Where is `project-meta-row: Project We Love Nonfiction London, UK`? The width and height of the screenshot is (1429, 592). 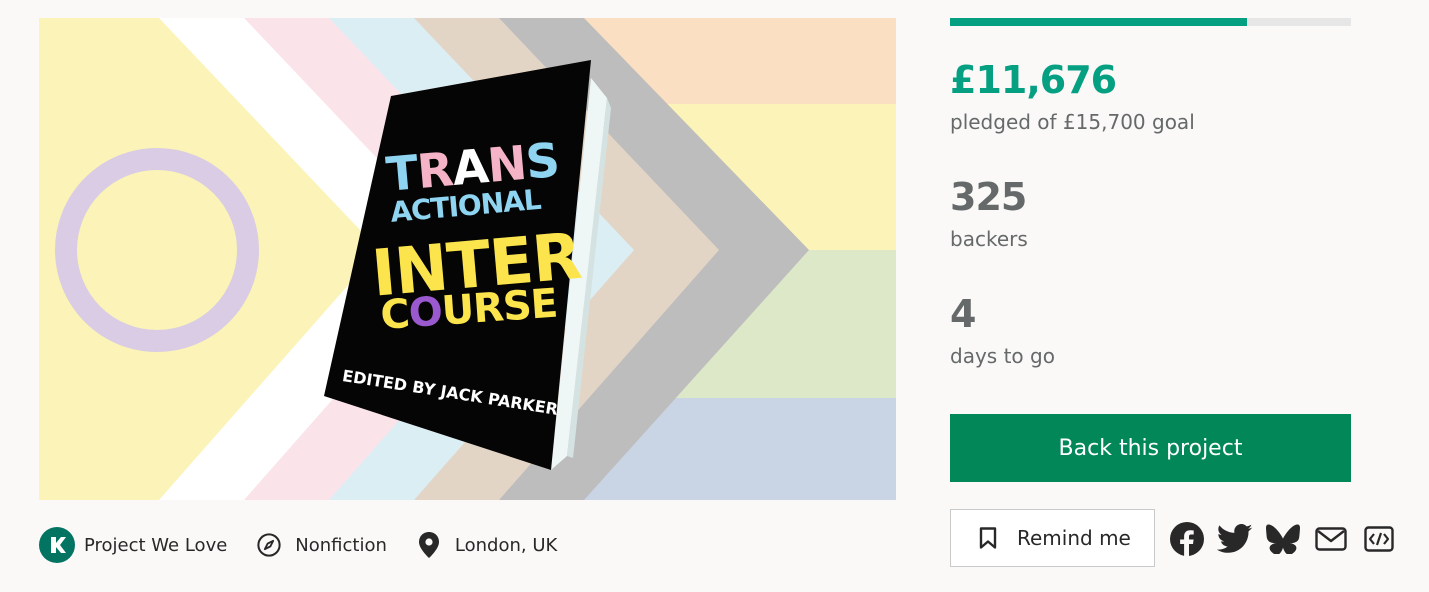 project-meta-row: Project We Love Nonfiction London, UK is located at coordinates (313, 545).